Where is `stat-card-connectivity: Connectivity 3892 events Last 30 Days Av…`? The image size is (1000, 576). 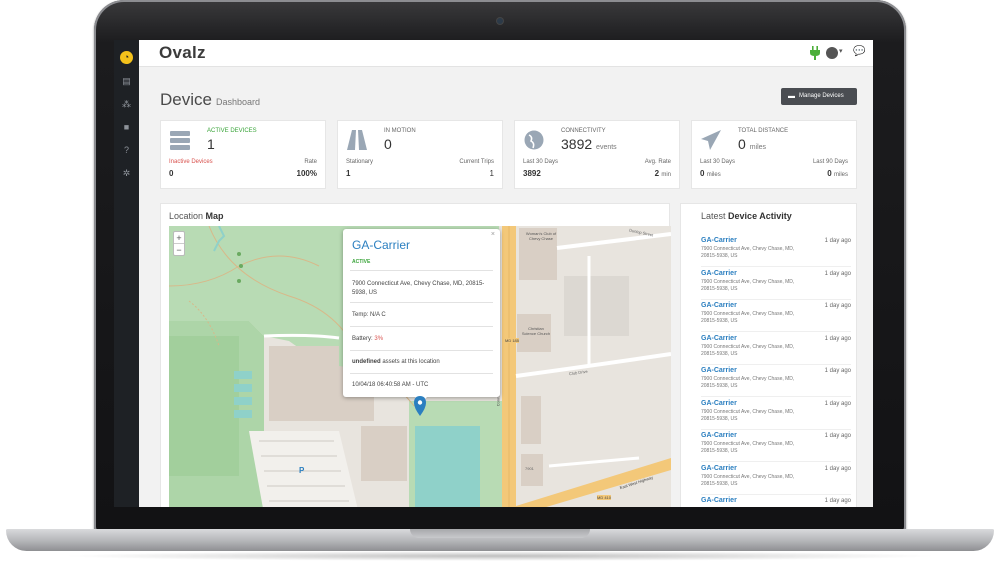 stat-card-connectivity: Connectivity 3892 events Last 30 Days Av… is located at coordinates (597, 154).